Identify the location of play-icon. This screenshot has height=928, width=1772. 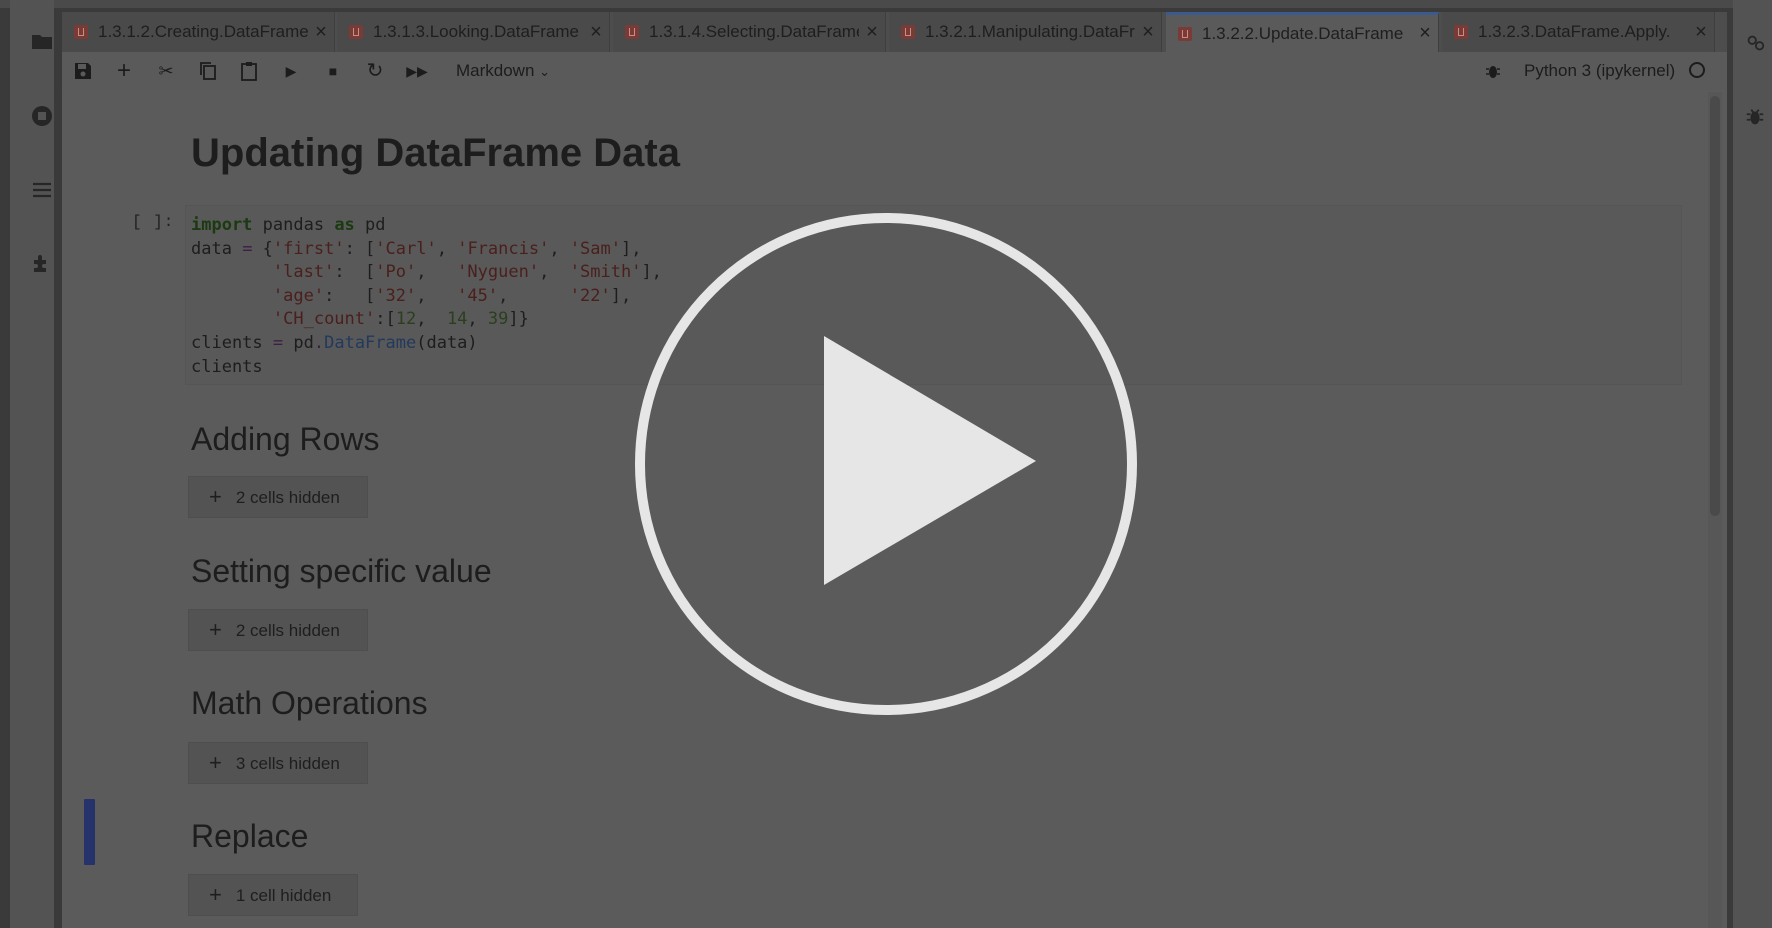
(930, 460).